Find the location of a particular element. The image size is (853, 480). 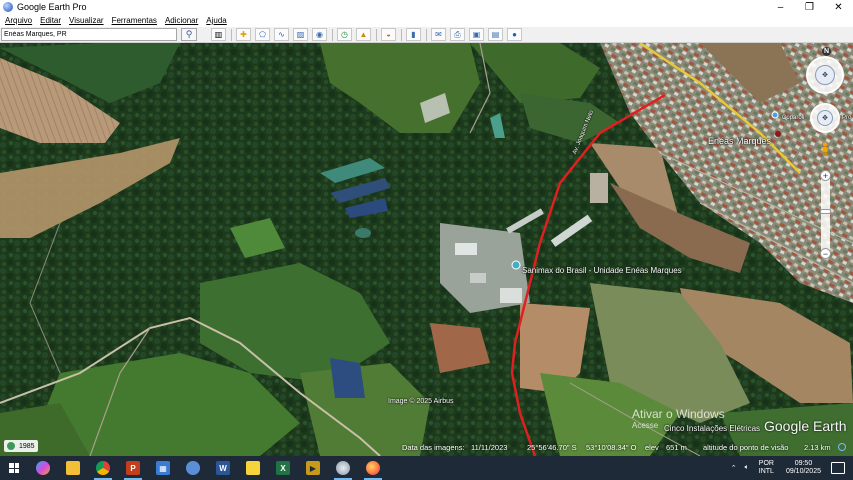

poi-label-coparoli: Coparoli is located at coordinates (793, 118).